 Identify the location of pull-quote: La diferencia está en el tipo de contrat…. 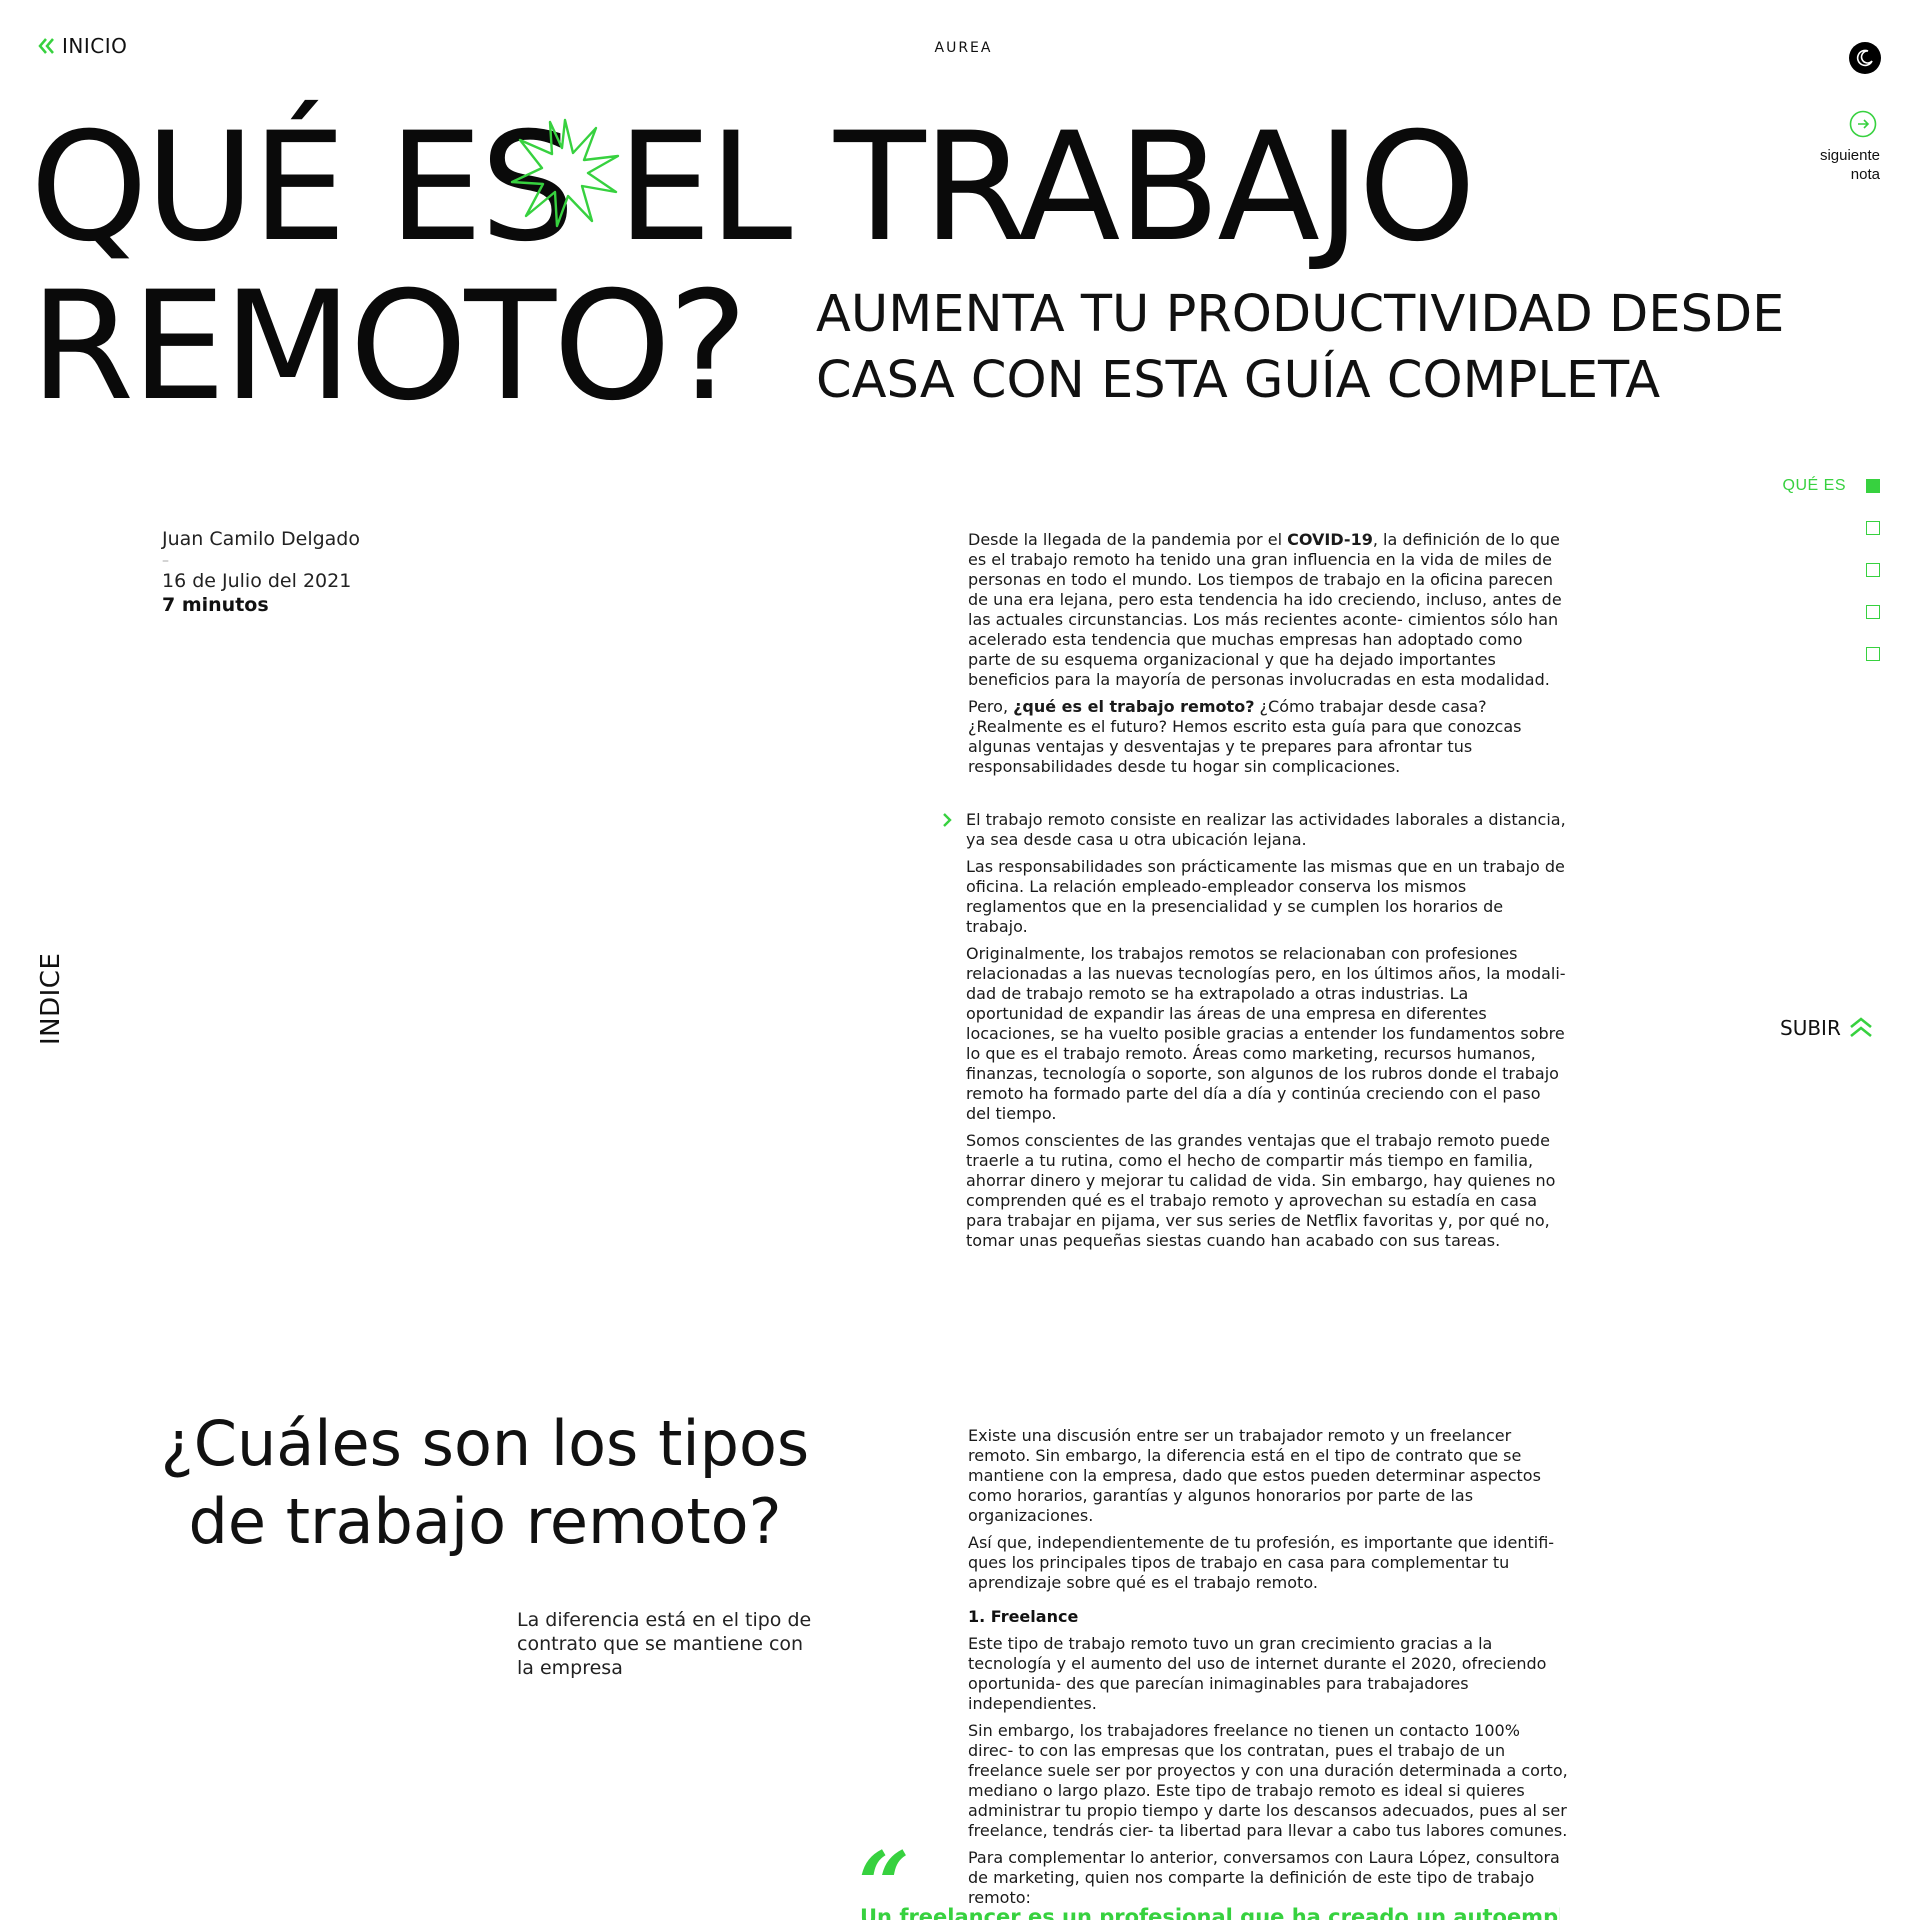
(664, 1644).